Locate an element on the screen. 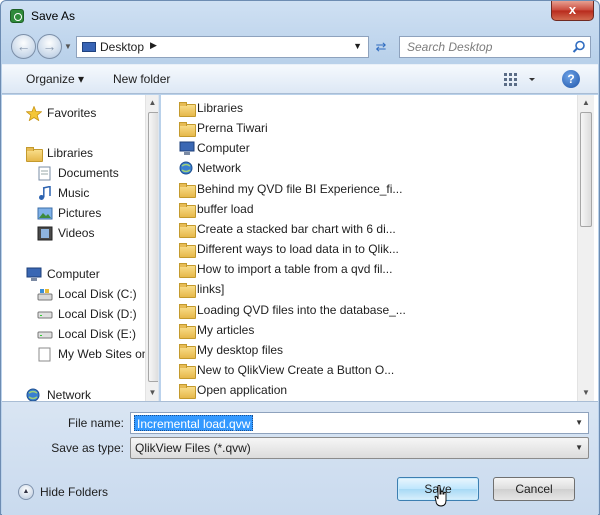 Image resolution: width=600 pixels, height=515 pixels. forward-button: → is located at coordinates (49, 46).